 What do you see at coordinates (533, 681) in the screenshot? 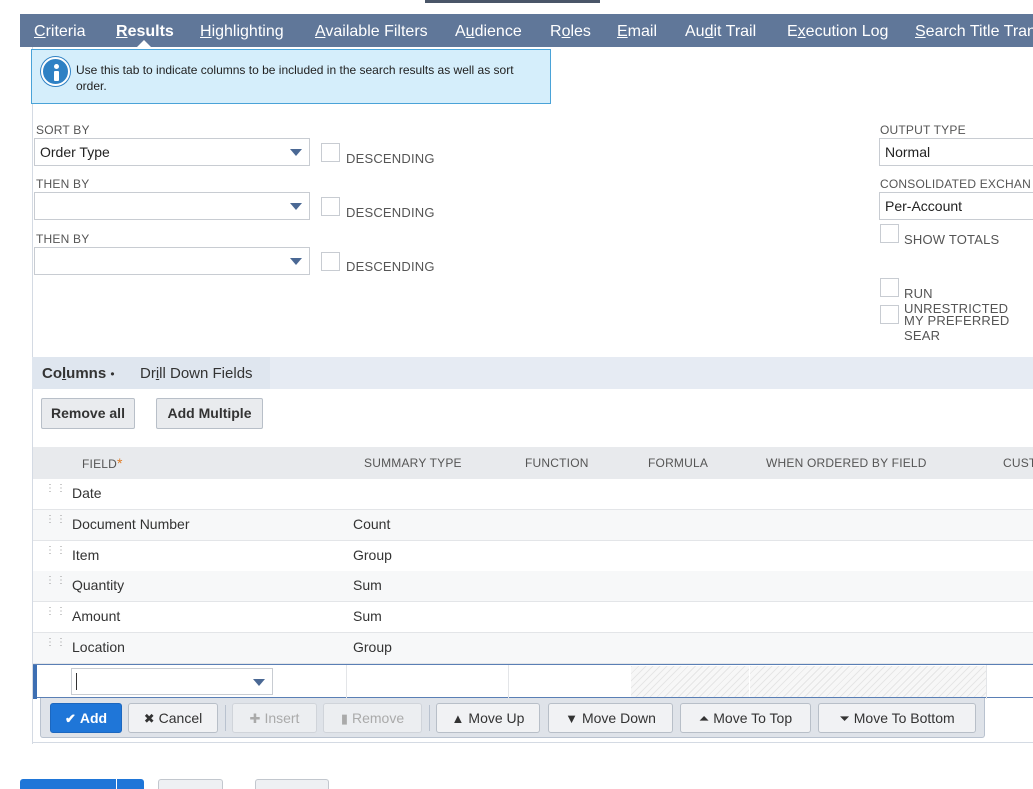
I see `new-column-edit-row` at bounding box center [533, 681].